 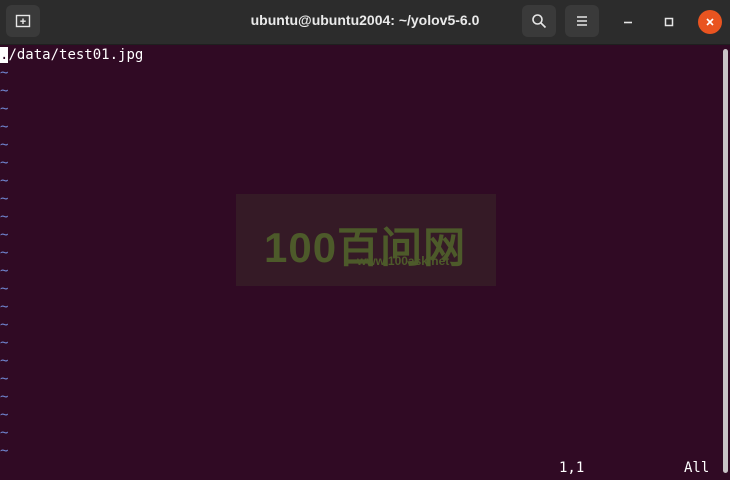 What do you see at coordinates (697, 468) in the screenshot?
I see `scroll-position: All` at bounding box center [697, 468].